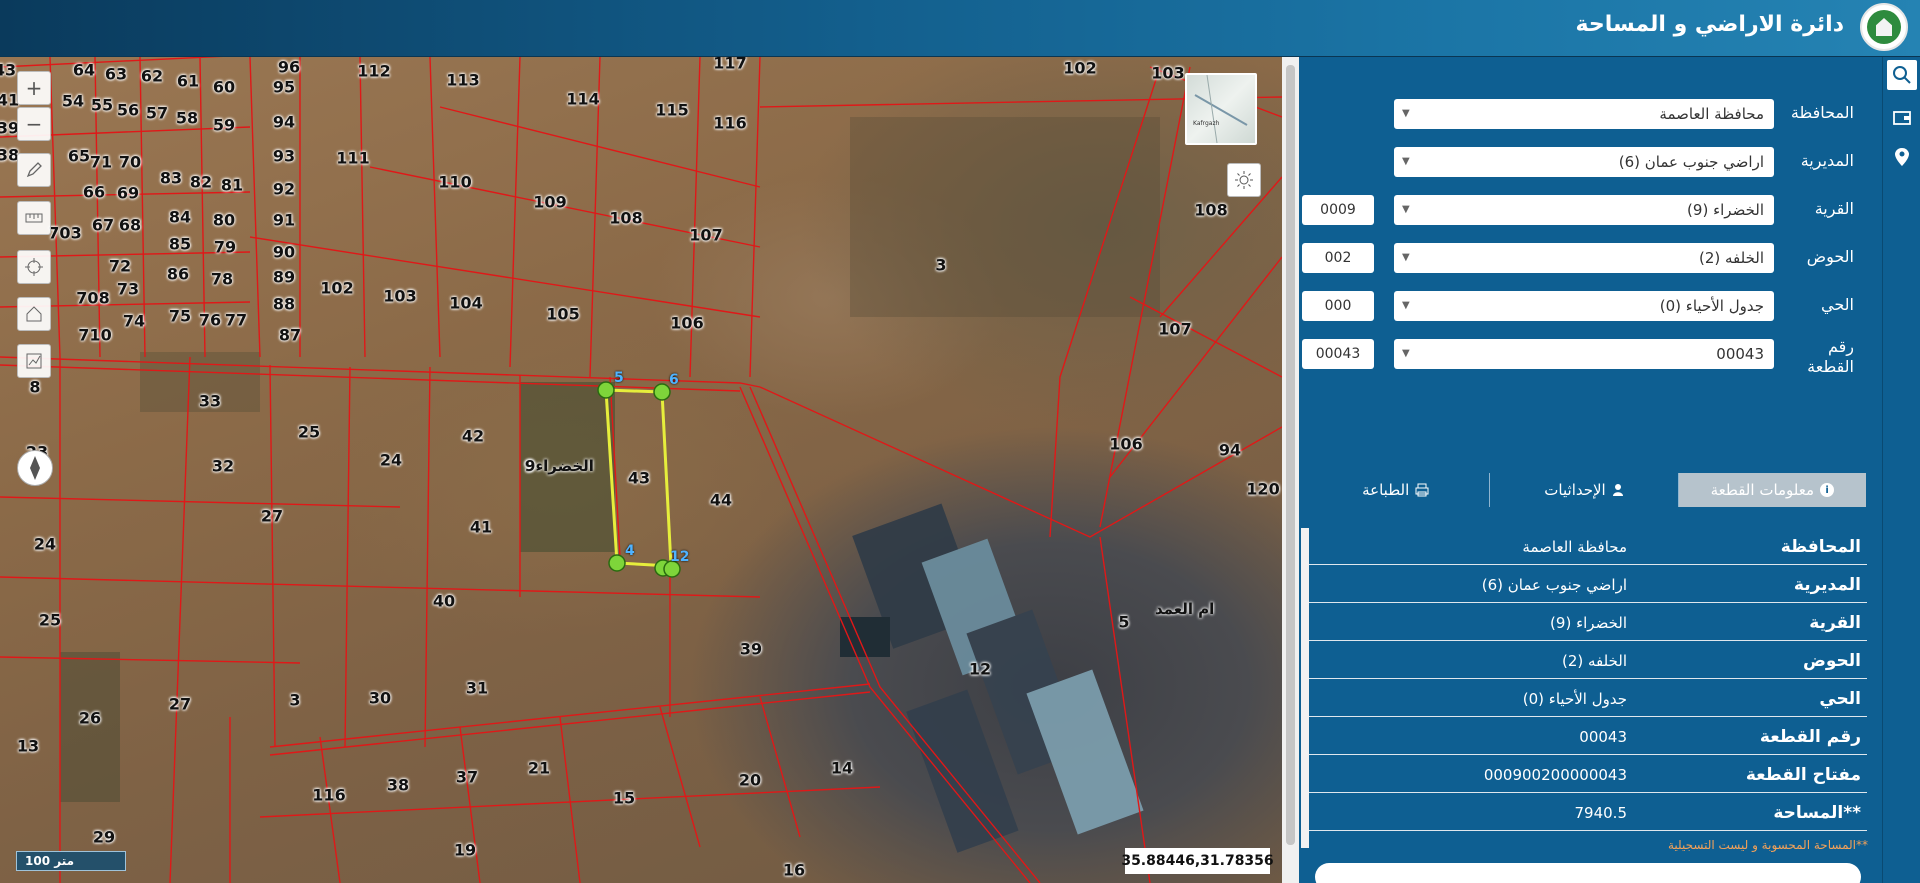 The image size is (1920, 883). What do you see at coordinates (1338, 210) in the screenshot?
I see `village-code-input: 0009` at bounding box center [1338, 210].